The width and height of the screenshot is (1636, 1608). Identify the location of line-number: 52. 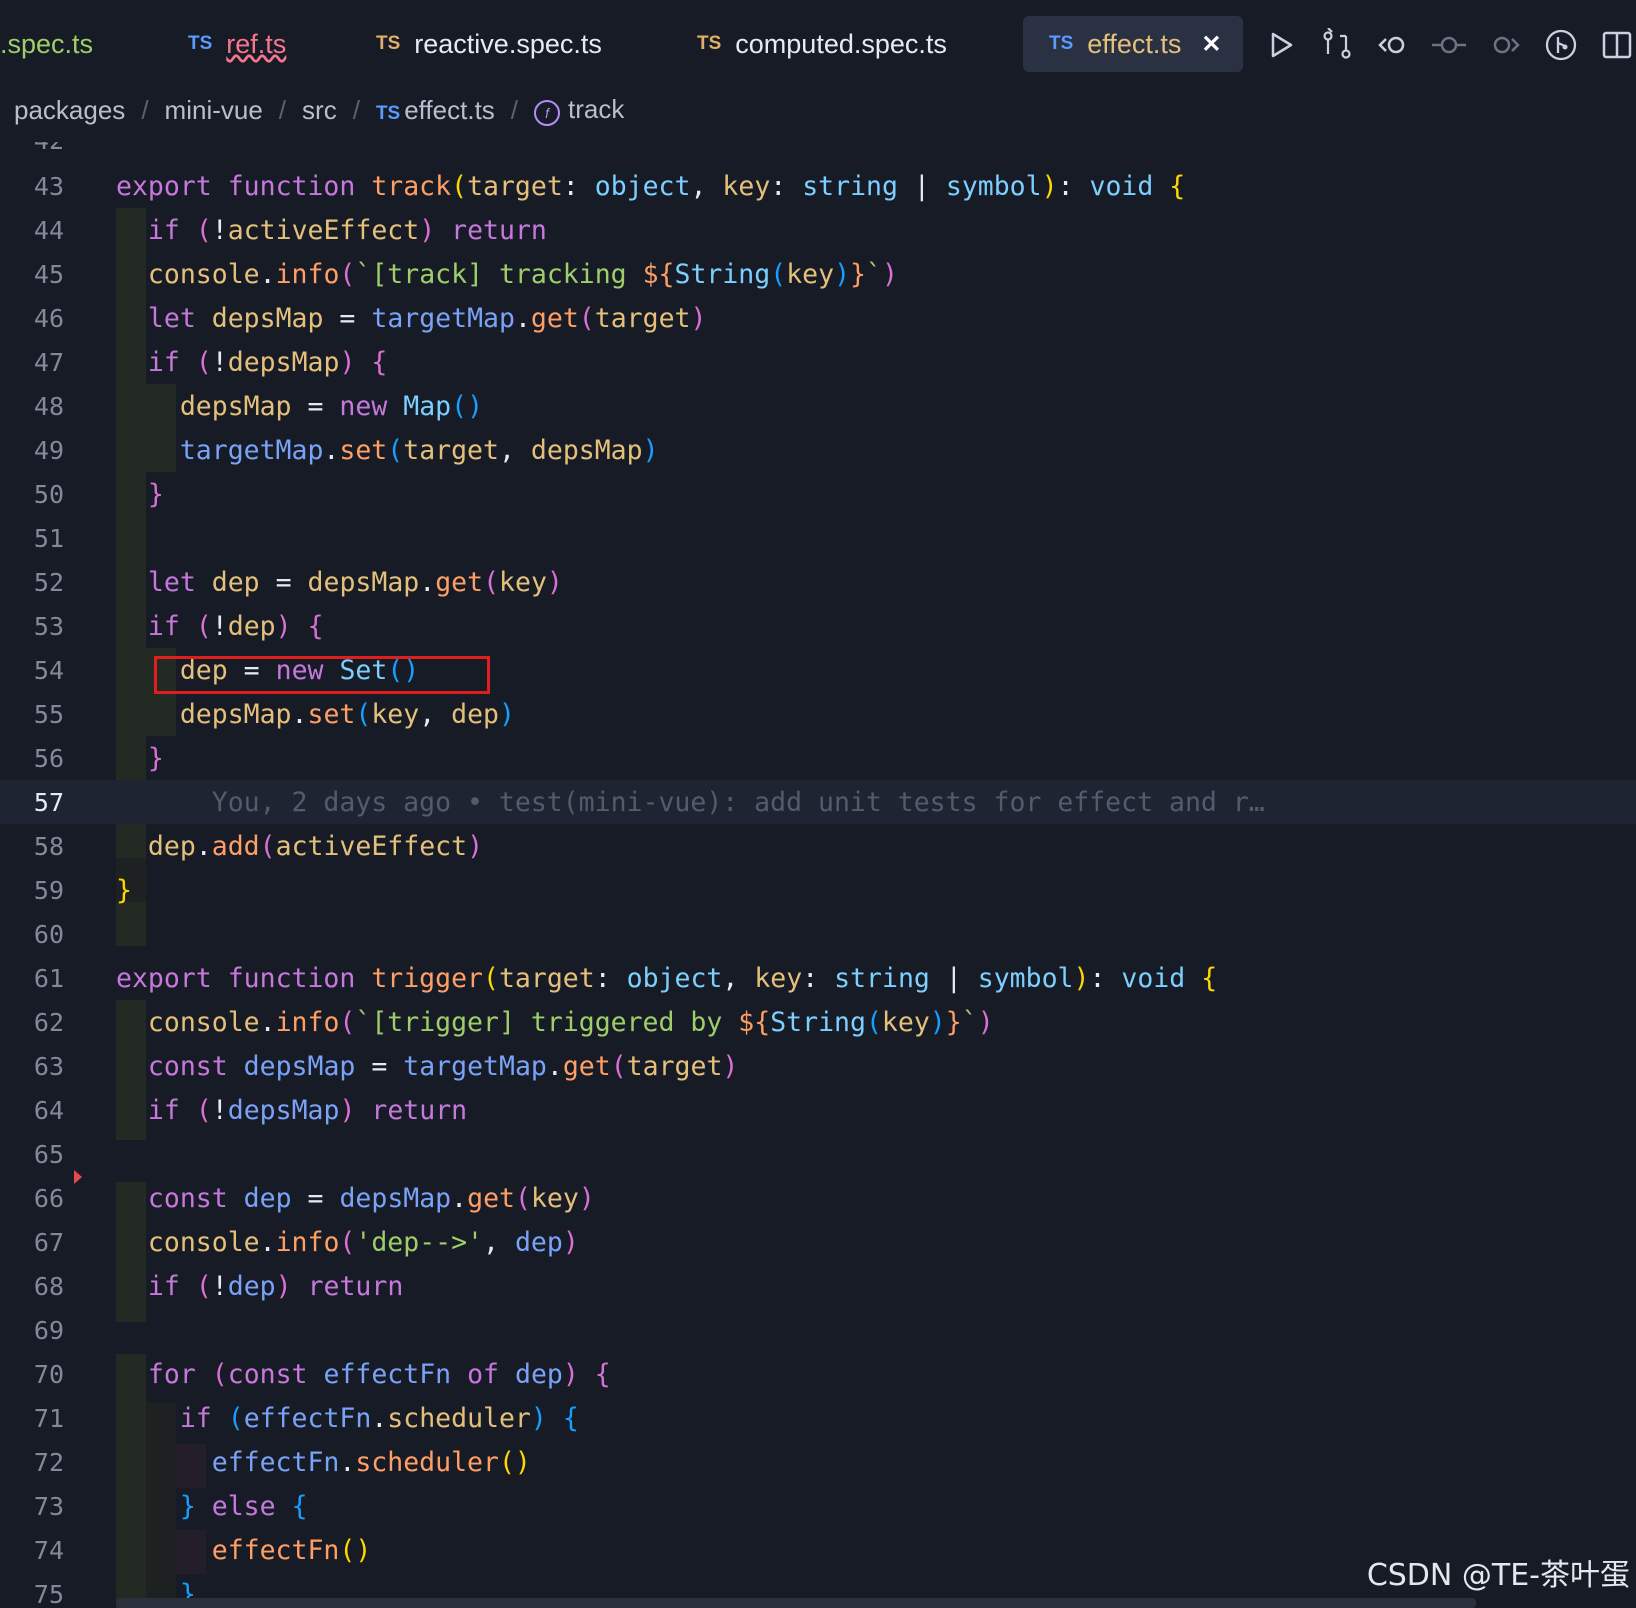
(48, 582).